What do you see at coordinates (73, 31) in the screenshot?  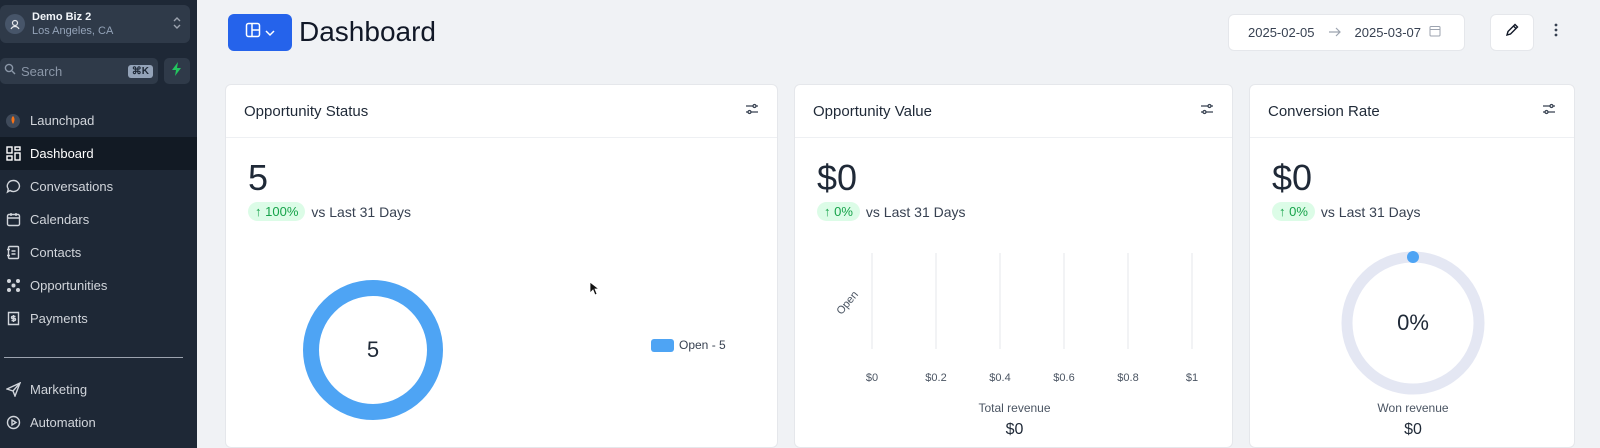 I see `business-location: Los Angeles, CA` at bounding box center [73, 31].